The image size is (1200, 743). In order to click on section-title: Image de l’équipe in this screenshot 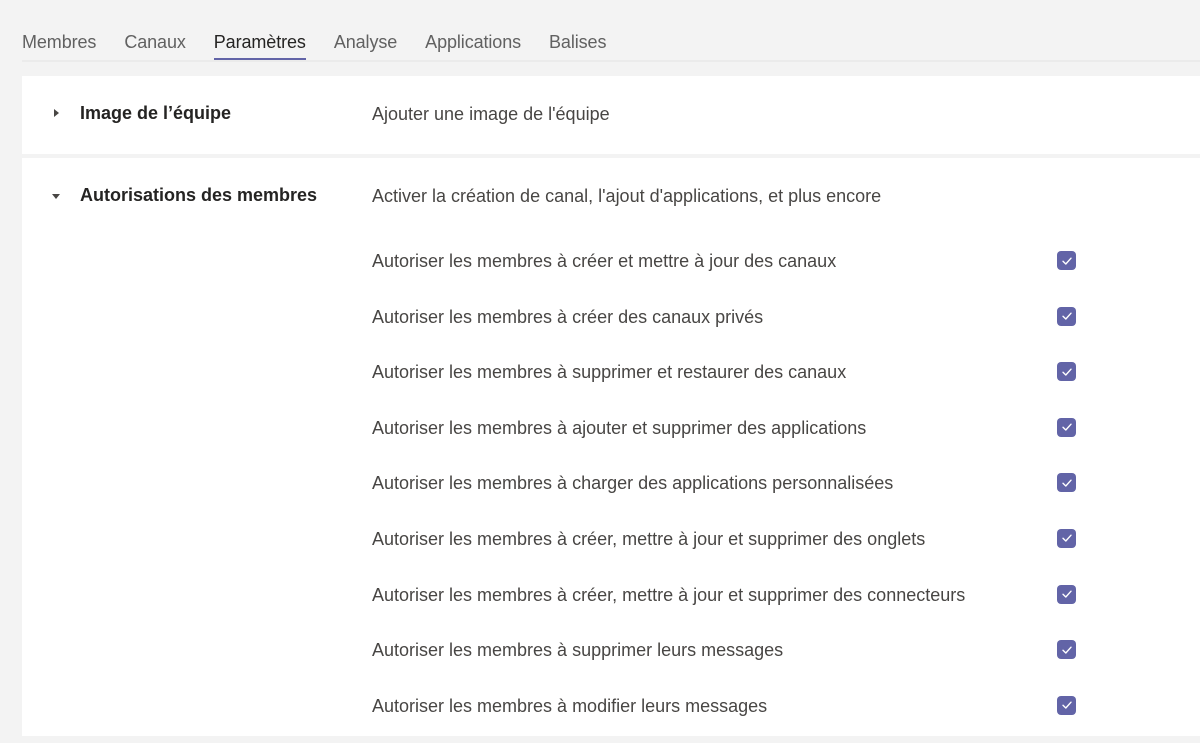, I will do `click(156, 113)`.